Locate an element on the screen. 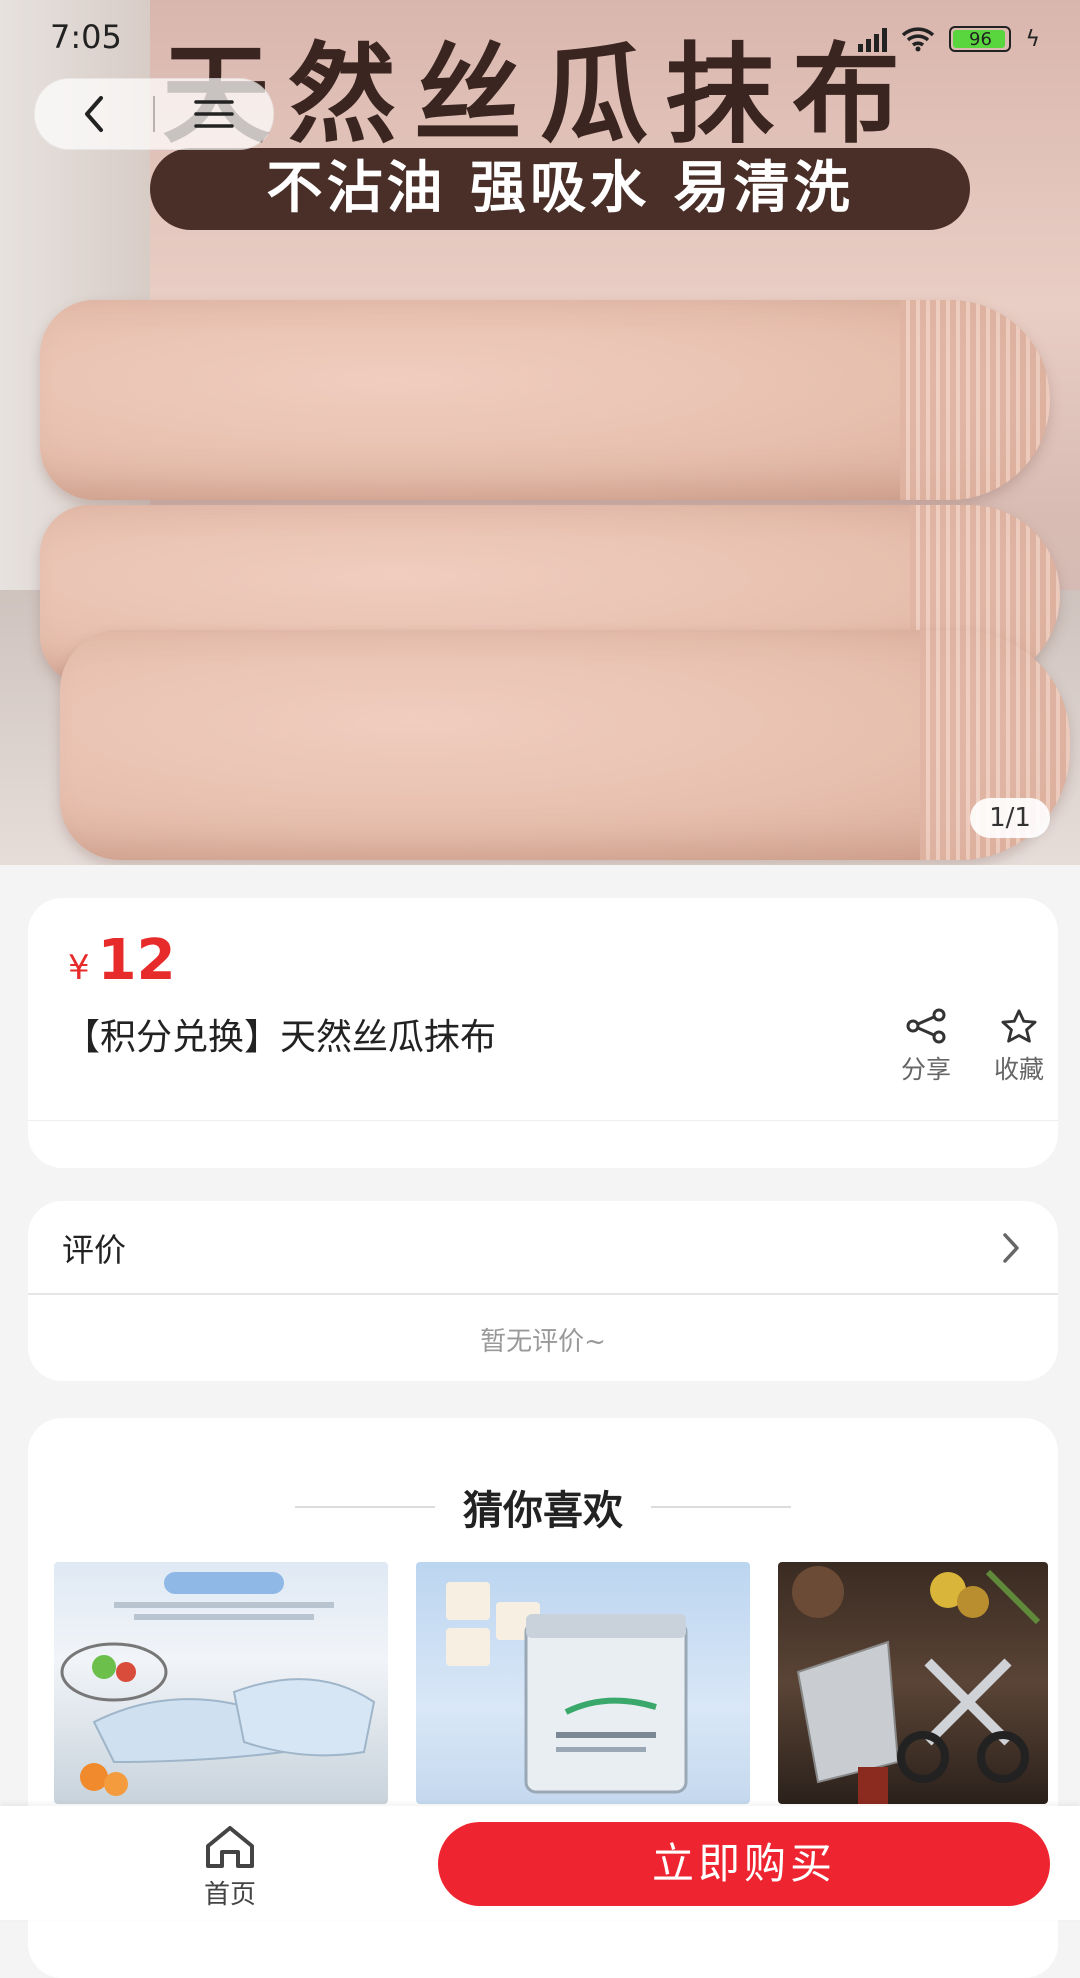  recommended-product-knife is located at coordinates (913, 1683).